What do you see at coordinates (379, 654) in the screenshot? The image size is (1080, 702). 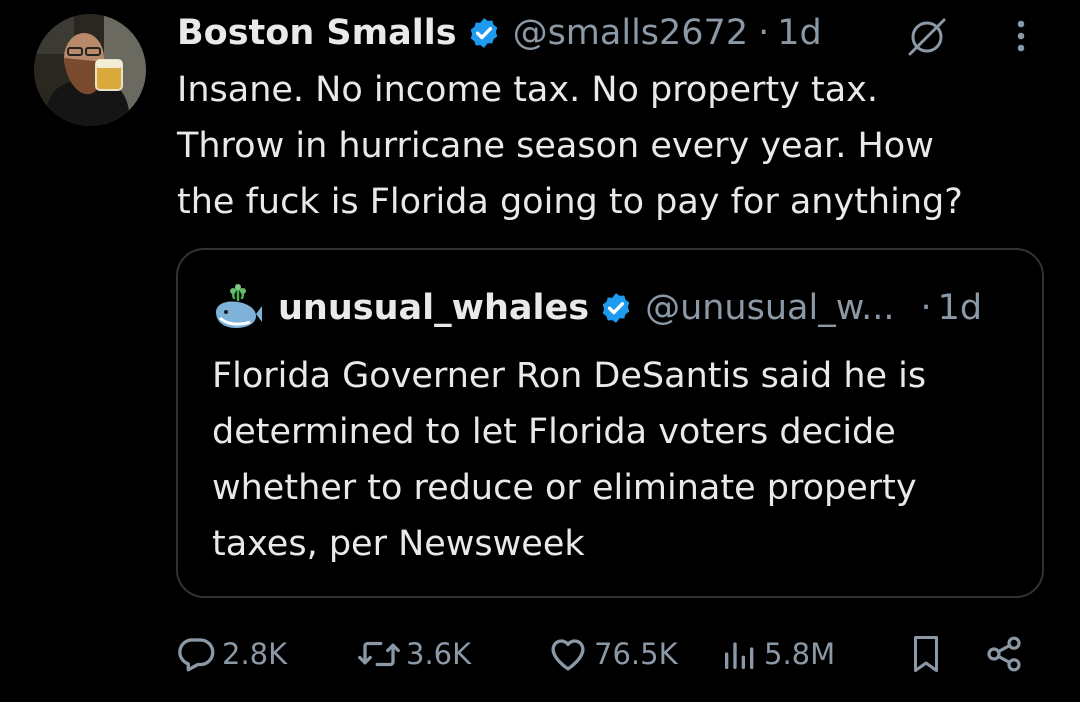 I see `repost-icon` at bounding box center [379, 654].